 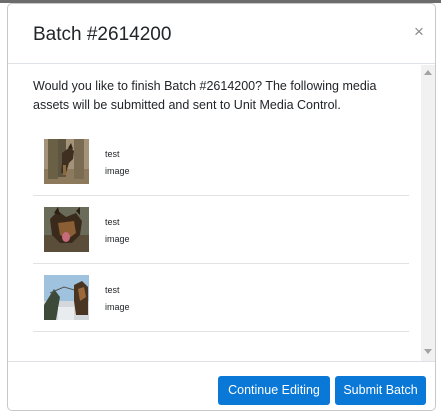 I want to click on close-icon: ×, so click(x=419, y=32).